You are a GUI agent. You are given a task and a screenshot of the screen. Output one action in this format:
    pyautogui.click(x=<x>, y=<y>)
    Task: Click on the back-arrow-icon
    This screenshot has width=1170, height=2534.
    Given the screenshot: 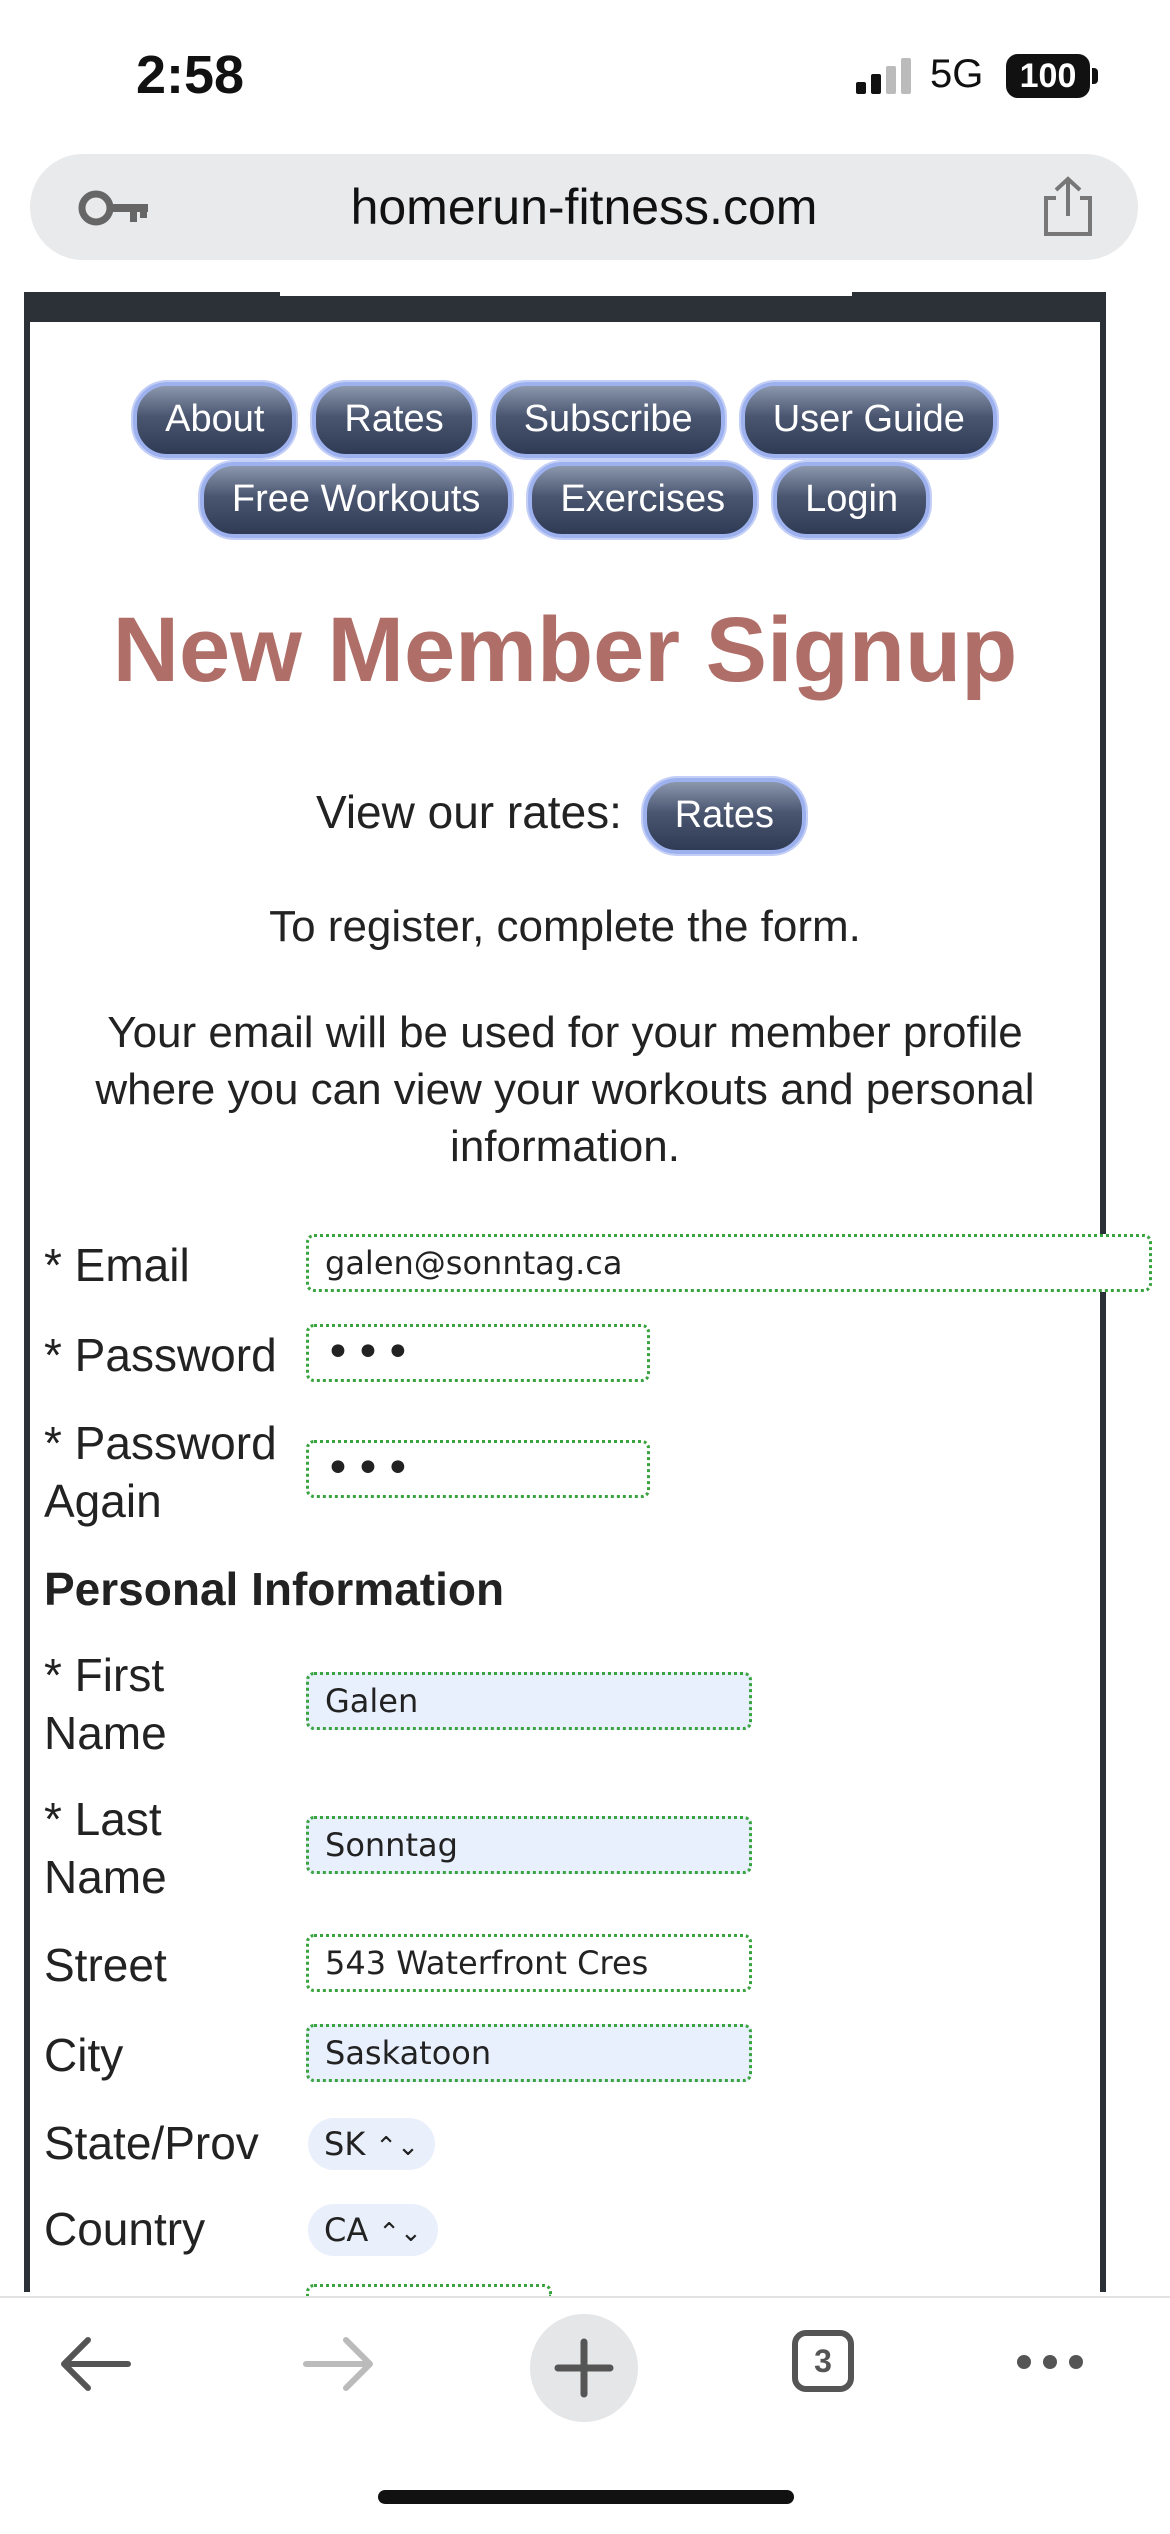 What is the action you would take?
    pyautogui.click(x=95, y=2364)
    